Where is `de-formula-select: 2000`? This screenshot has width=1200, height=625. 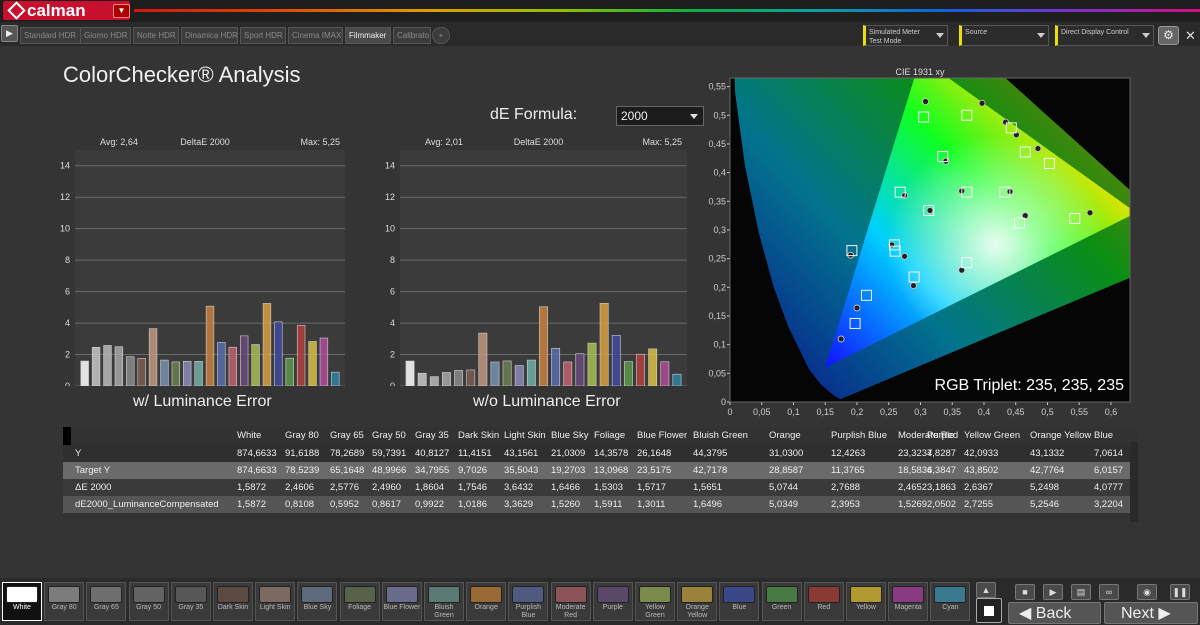
de-formula-select: 2000 is located at coordinates (660, 116).